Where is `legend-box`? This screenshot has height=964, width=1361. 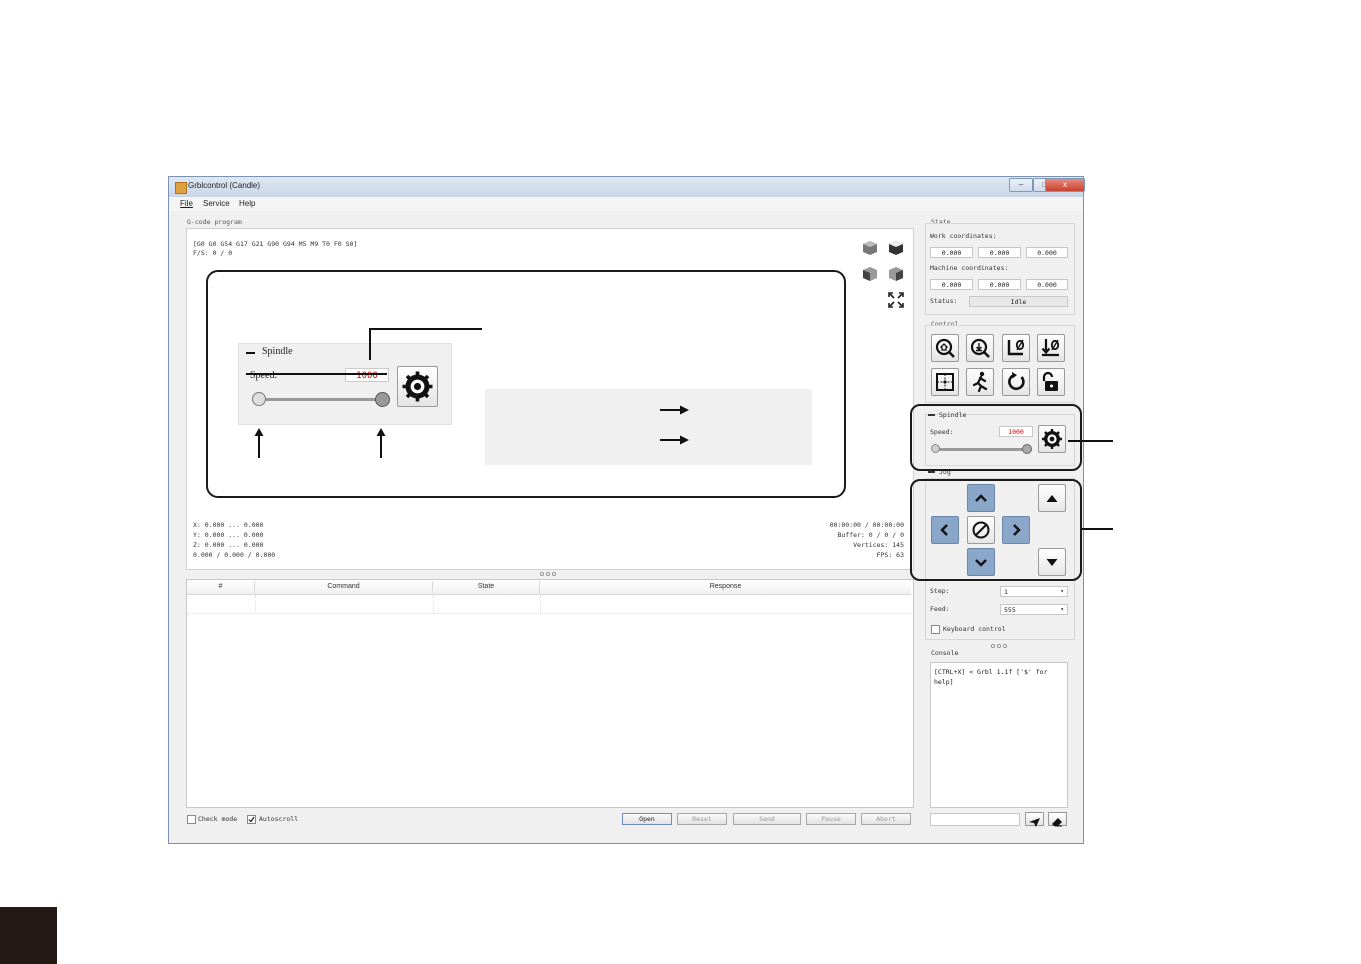
legend-box is located at coordinates (648, 427).